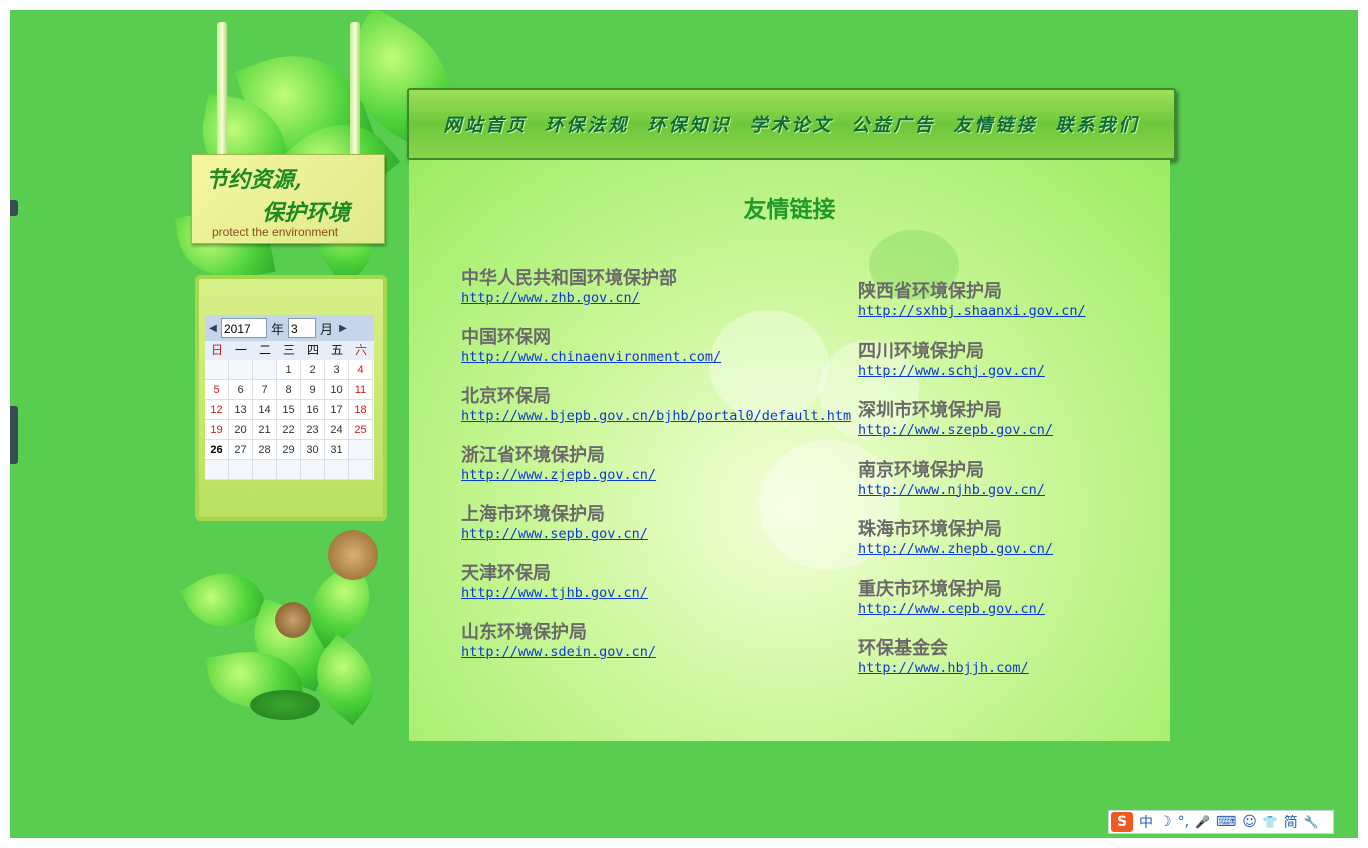  Describe the element at coordinates (343, 328) in the screenshot. I see `next-month-icon: ▶` at that location.